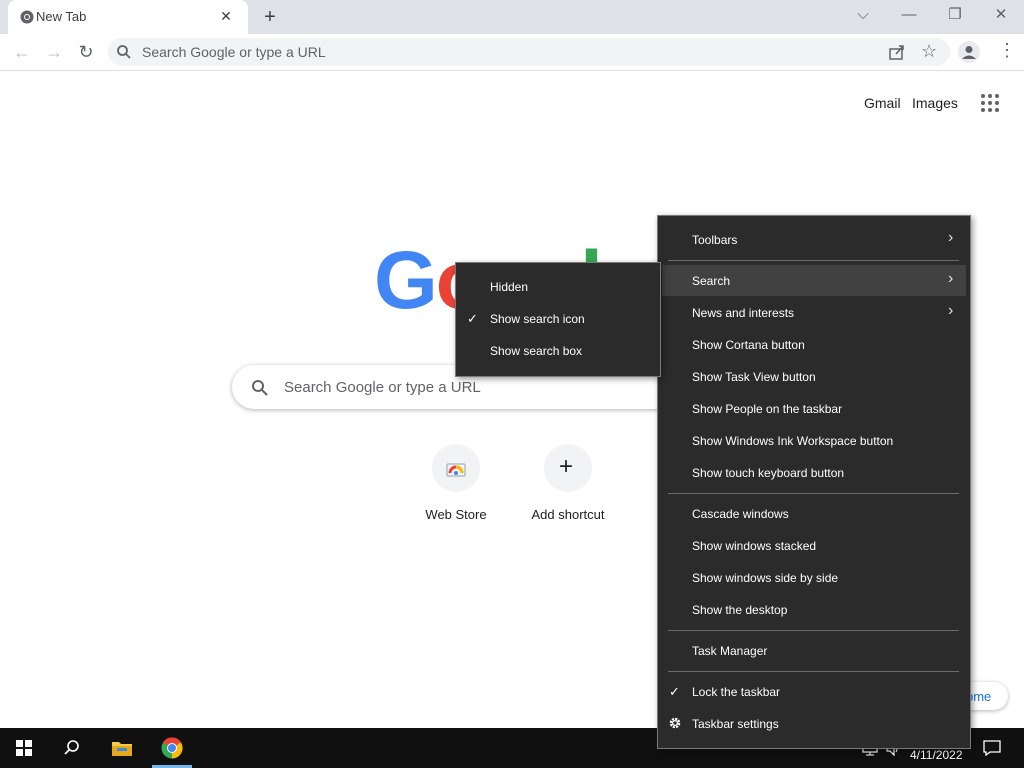  I want to click on menu-item-show-touch-keyboard: Show touch keyboard button, so click(768, 473).